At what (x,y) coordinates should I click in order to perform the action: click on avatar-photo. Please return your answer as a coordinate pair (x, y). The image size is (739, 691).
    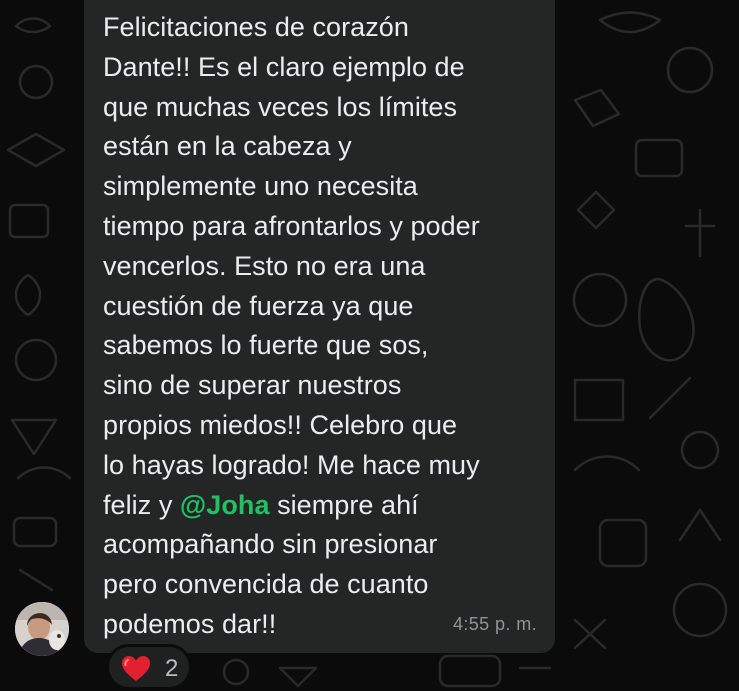
    Looking at the image, I should click on (42, 629).